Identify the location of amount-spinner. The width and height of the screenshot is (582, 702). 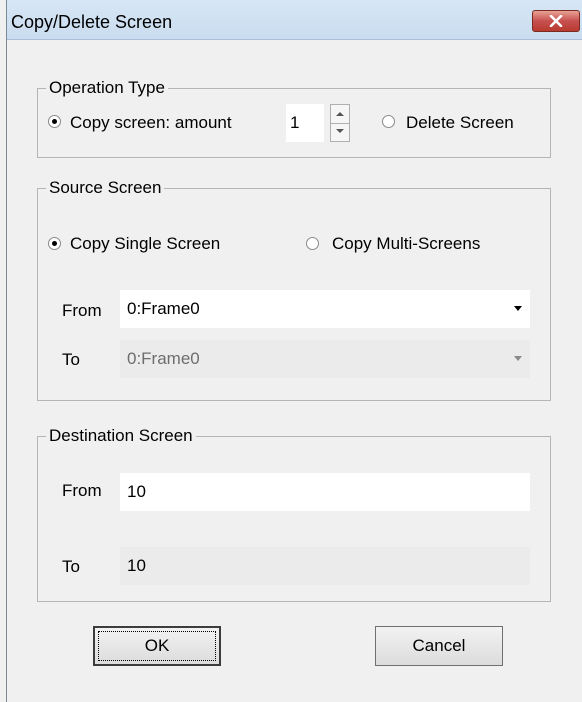
(340, 123).